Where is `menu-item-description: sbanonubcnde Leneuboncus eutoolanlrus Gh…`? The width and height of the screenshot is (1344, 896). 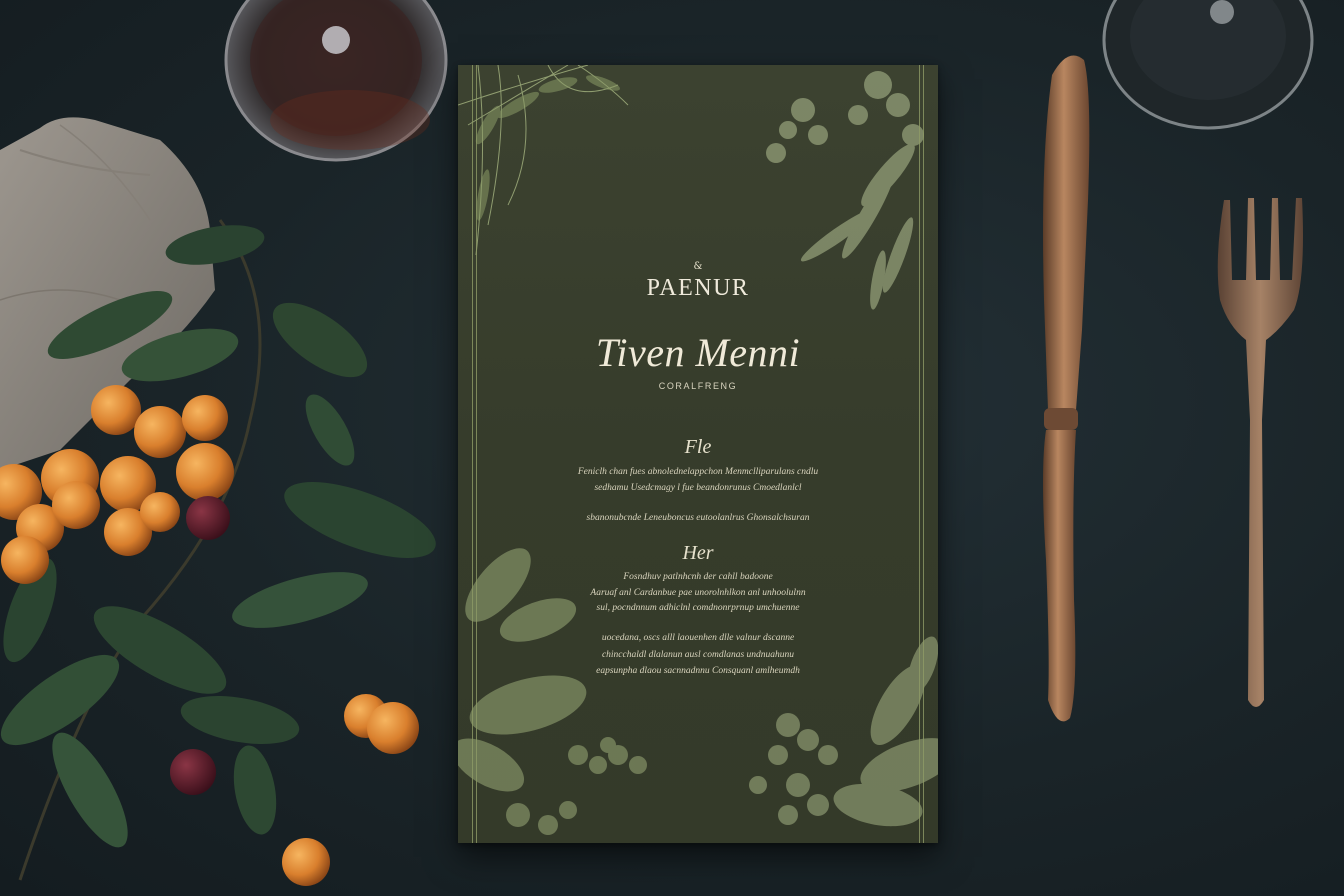
menu-item-description: sbanonubcnde Leneuboncus eutoolanlrus Gh… is located at coordinates (698, 518).